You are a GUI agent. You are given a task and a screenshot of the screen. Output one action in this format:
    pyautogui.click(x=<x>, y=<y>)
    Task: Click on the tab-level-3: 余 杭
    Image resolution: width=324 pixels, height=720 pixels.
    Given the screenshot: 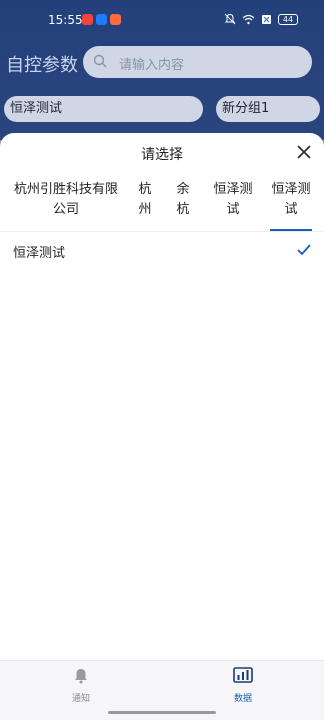 What is the action you would take?
    pyautogui.click(x=183, y=200)
    